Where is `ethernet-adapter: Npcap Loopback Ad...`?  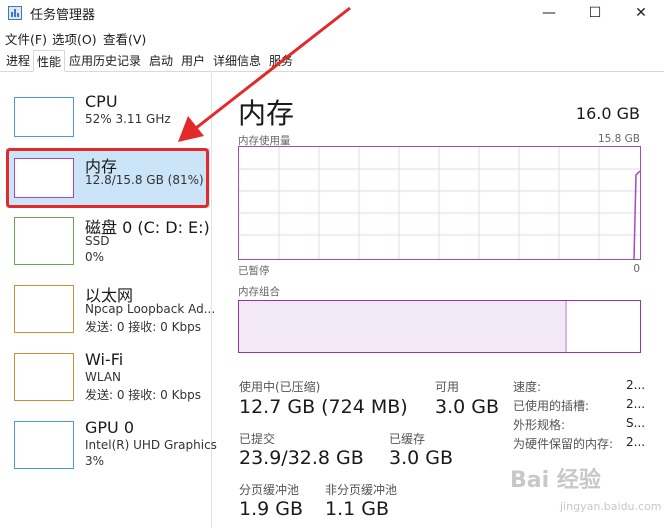
ethernet-adapter: Npcap Loopback Ad... is located at coordinates (150, 309).